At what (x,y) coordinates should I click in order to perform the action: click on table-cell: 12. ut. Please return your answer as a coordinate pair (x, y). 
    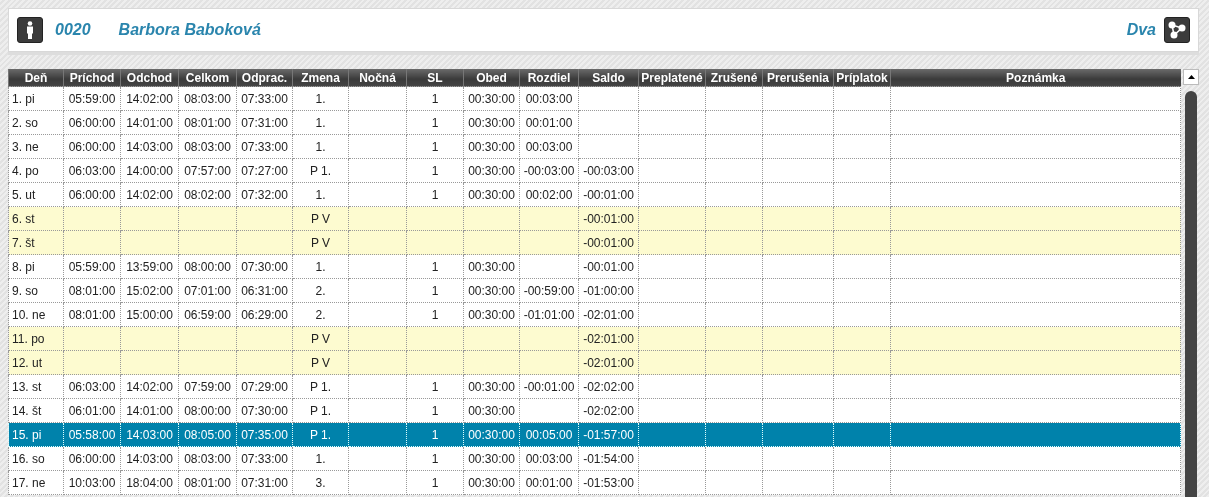
    Looking at the image, I should click on (36, 362).